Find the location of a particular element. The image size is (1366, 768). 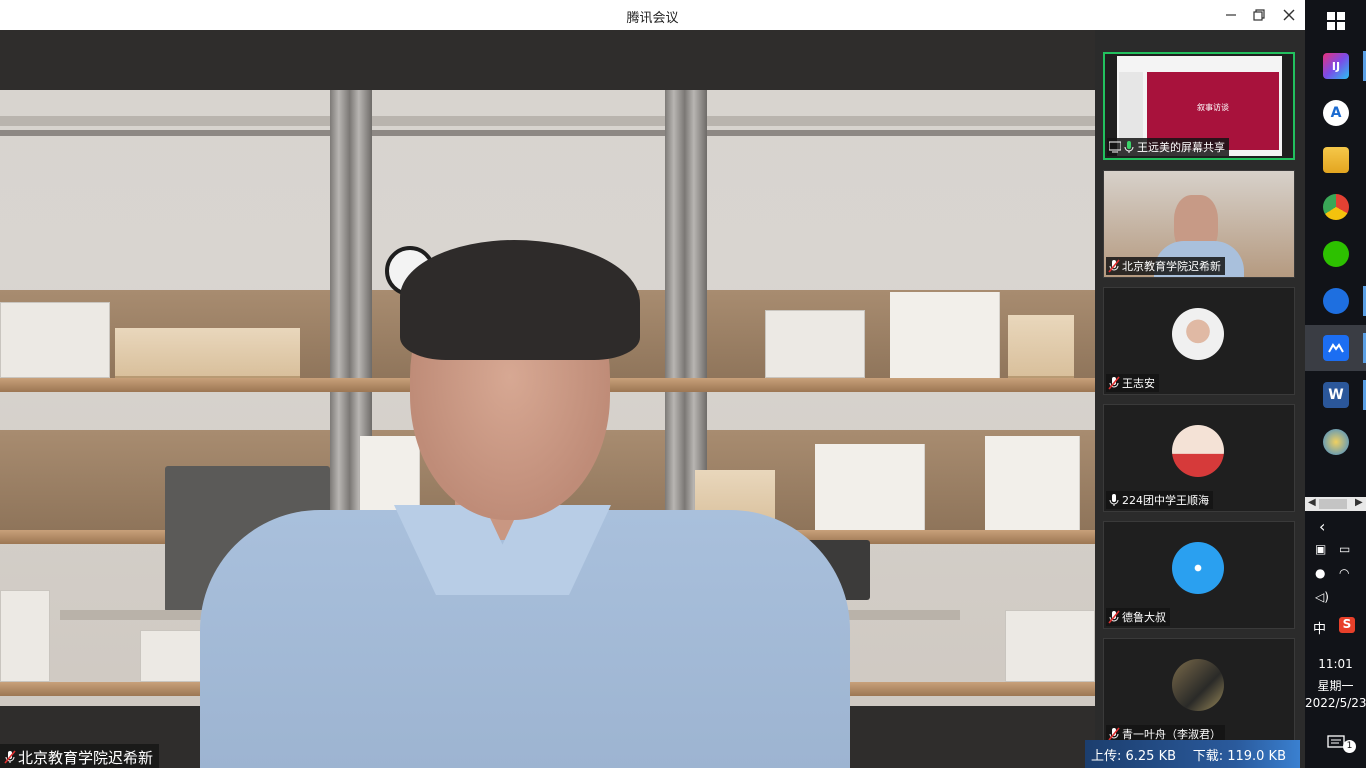

participant-tile-avatar: 224团中学王顺海 is located at coordinates (1199, 458).